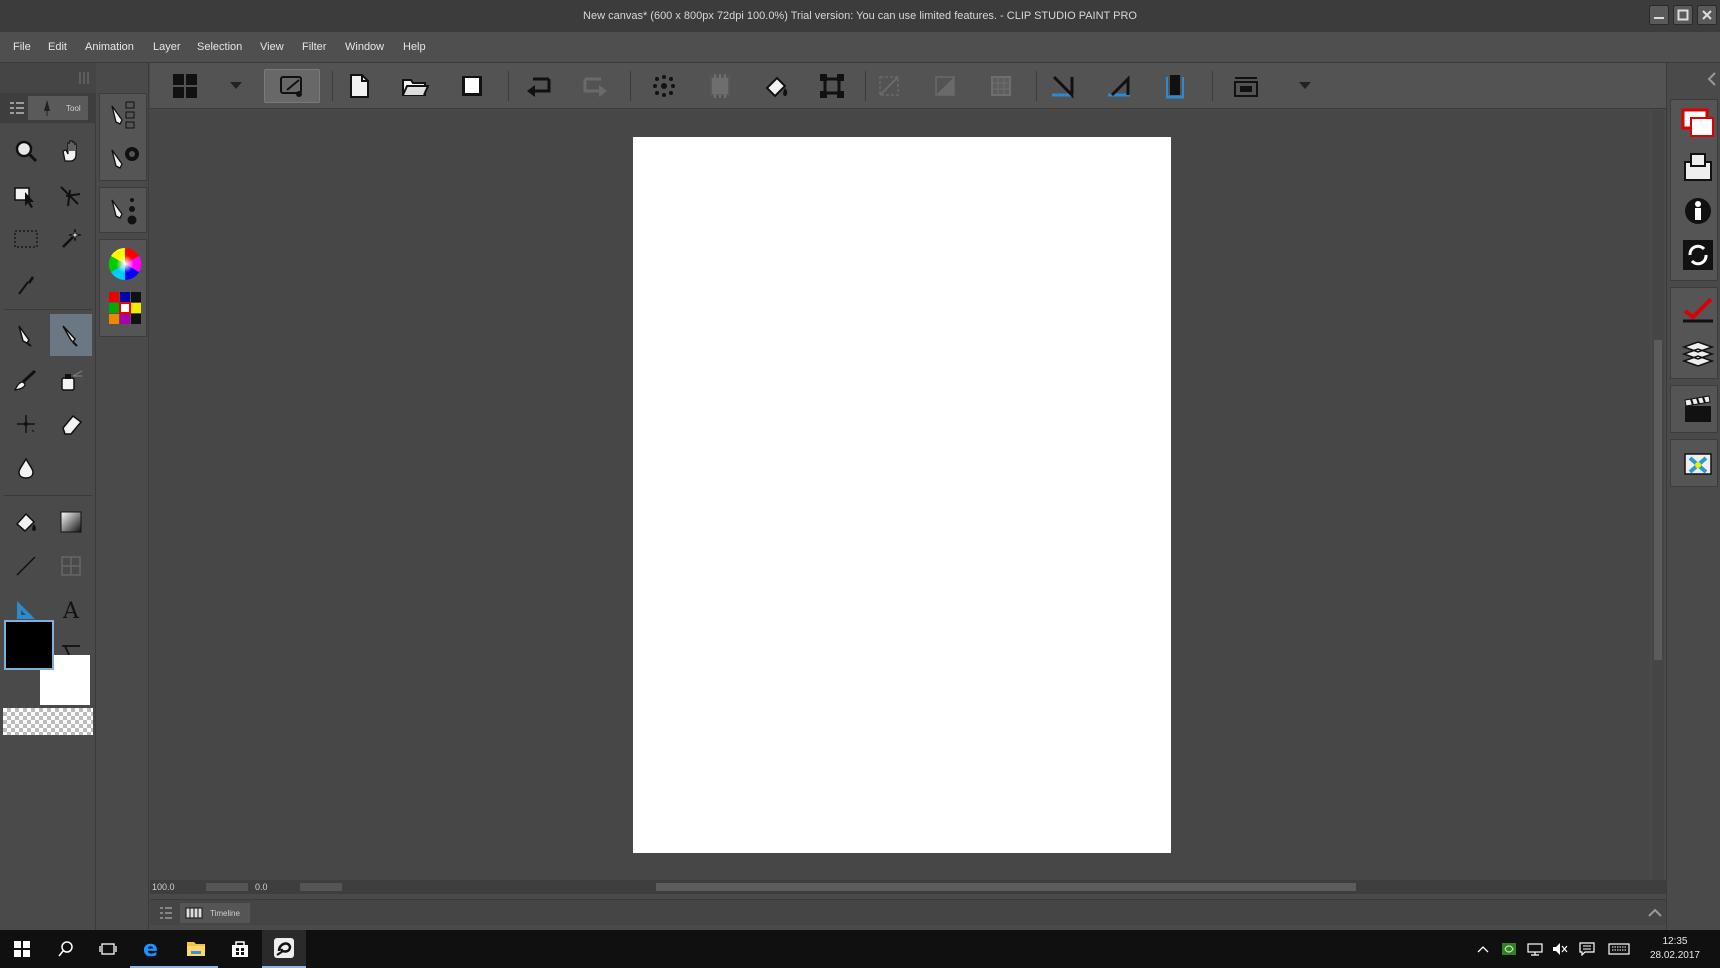 This screenshot has width=1720, height=968. Describe the element at coordinates (284, 949) in the screenshot. I see `taskbar-clip-studio-button` at that location.